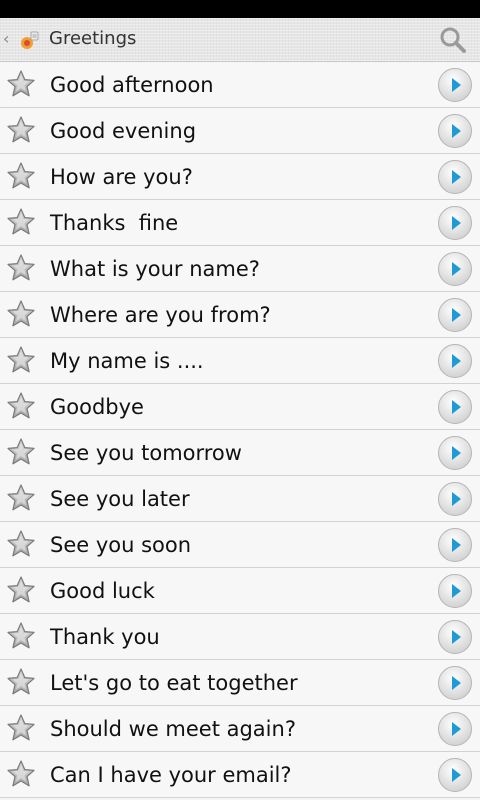 The height and width of the screenshot is (800, 480). What do you see at coordinates (240, 407) in the screenshot?
I see `list-item: Goodbye` at bounding box center [240, 407].